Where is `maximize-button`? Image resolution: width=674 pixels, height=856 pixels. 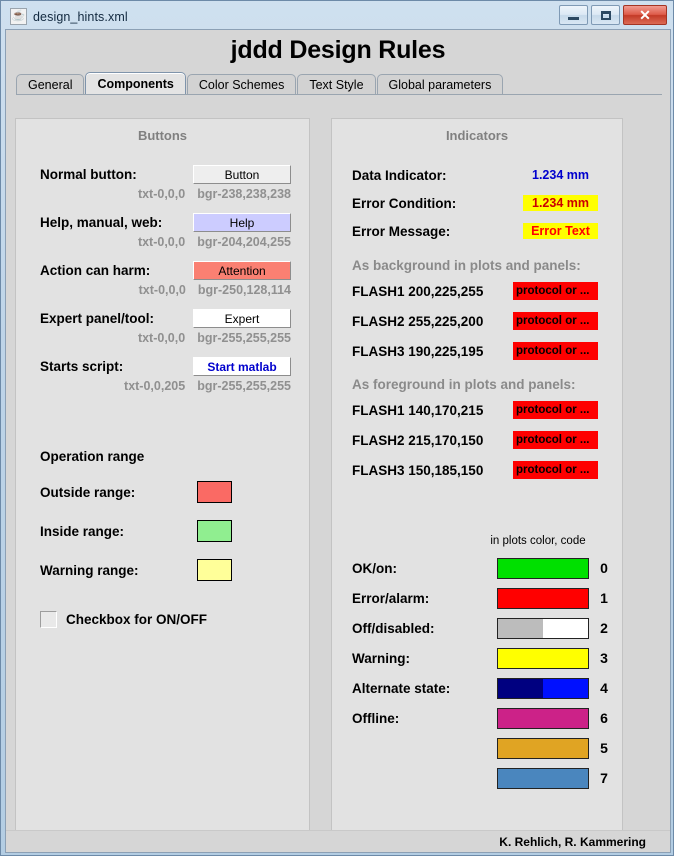
maximize-button is located at coordinates (605, 15).